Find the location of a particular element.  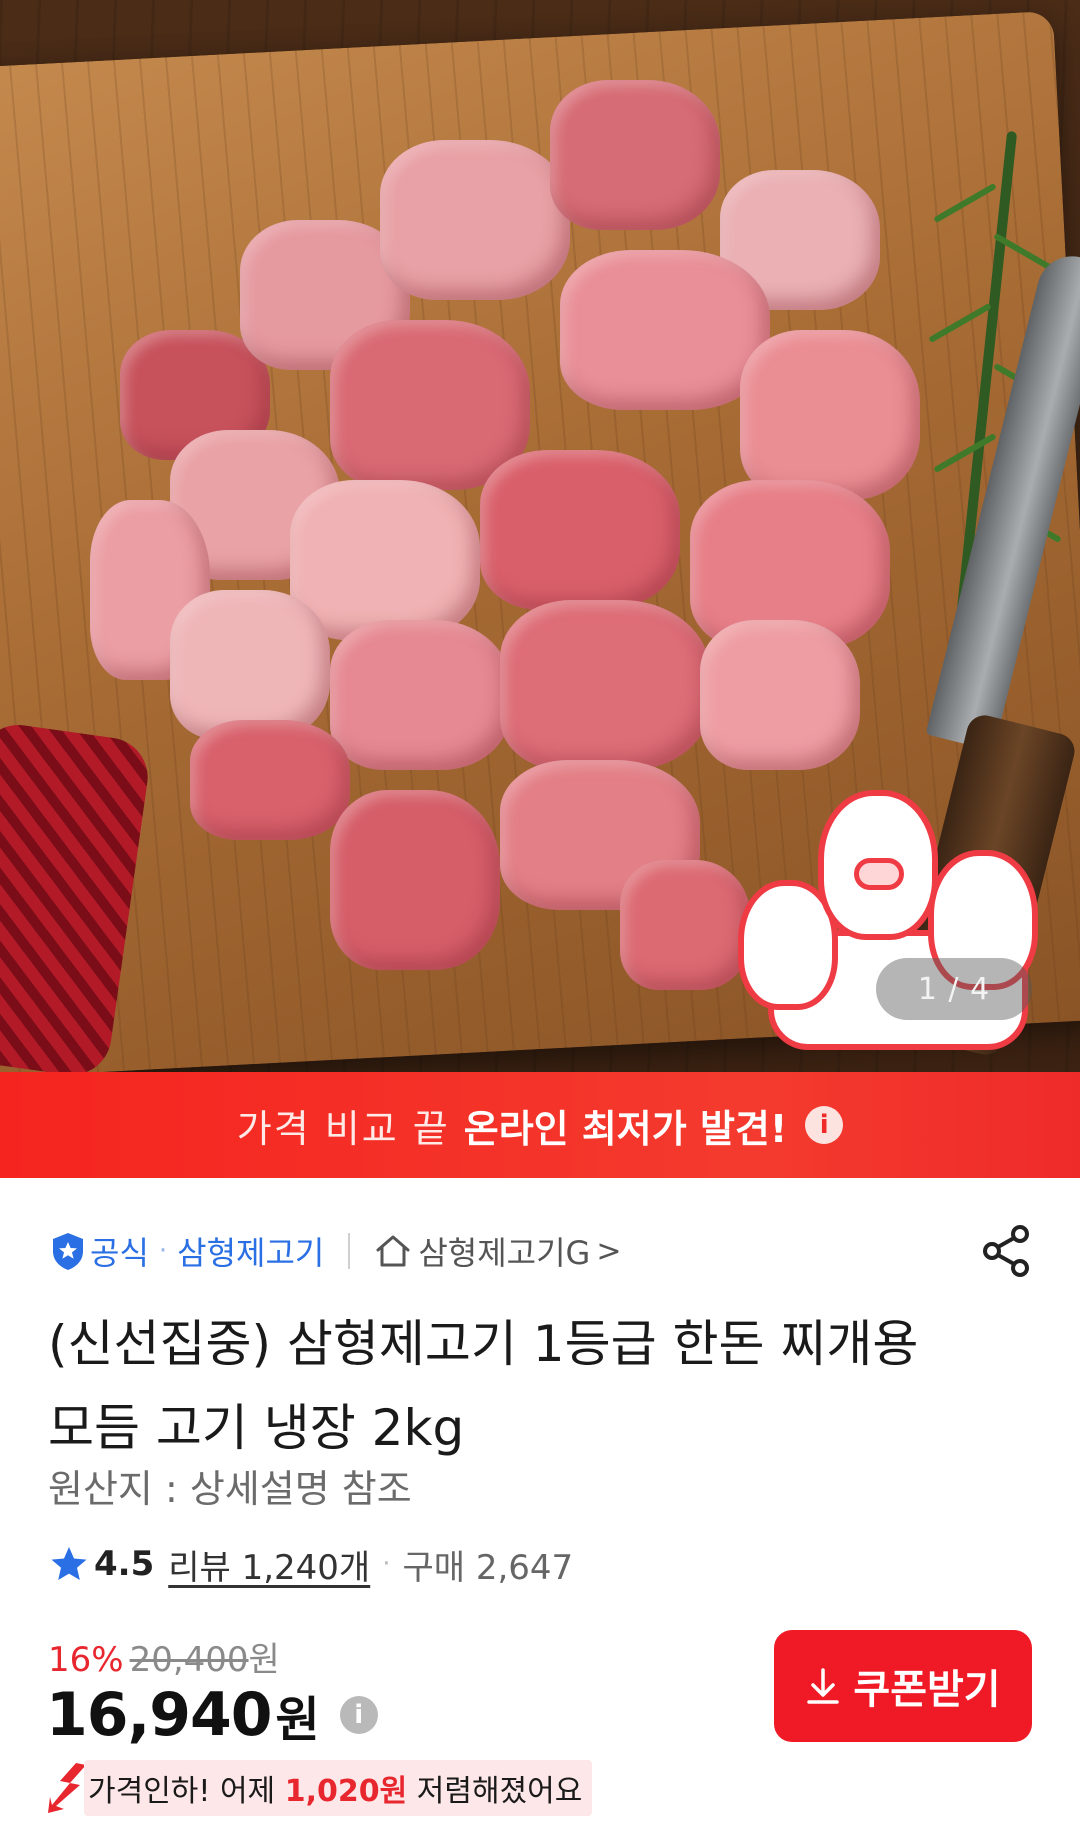

price-drop-notice: 가격인하! 어제 1,020원 저렴해졌어요 is located at coordinates (319, 1788).